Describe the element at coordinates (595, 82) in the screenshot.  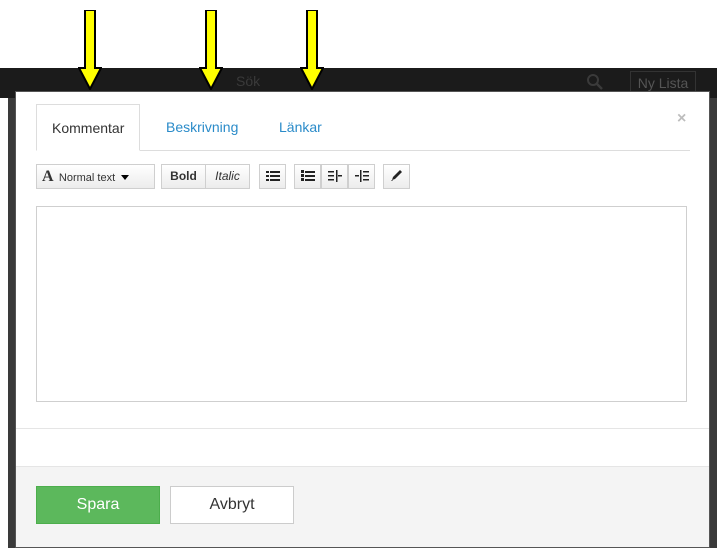
I see `search-icon` at that location.